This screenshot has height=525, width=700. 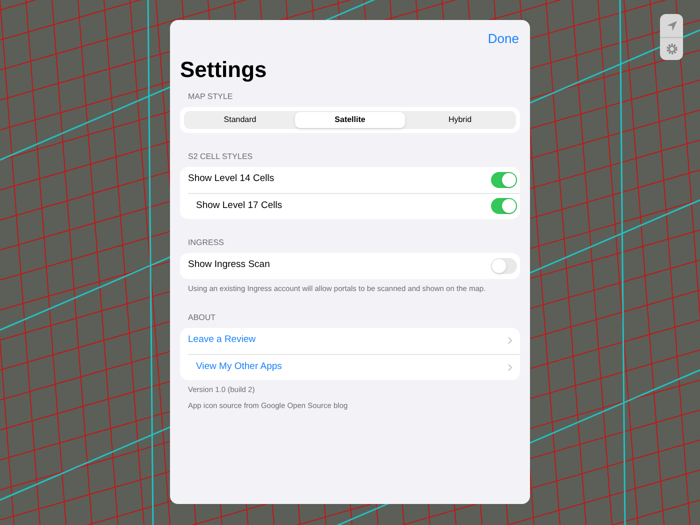 I want to click on segment-tab: Satellite, so click(x=350, y=120).